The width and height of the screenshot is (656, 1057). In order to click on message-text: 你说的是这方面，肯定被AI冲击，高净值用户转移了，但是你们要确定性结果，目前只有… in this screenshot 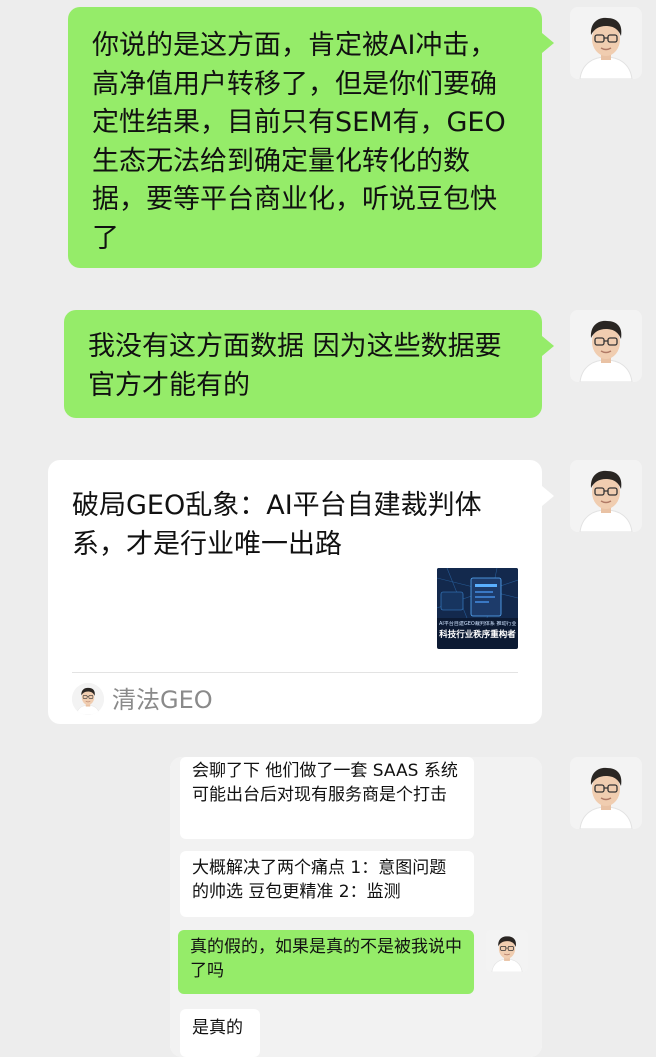, I will do `click(299, 142)`.